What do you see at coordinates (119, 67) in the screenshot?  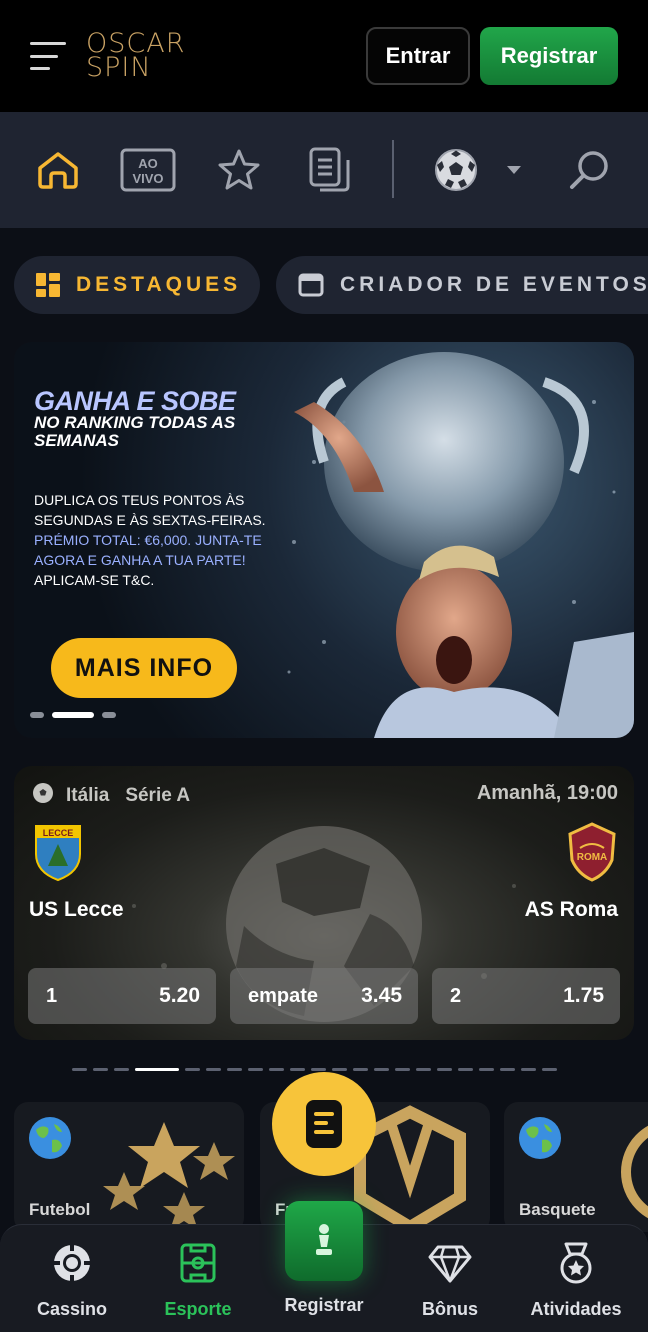 I see `logo-line-2: SPIN` at bounding box center [119, 67].